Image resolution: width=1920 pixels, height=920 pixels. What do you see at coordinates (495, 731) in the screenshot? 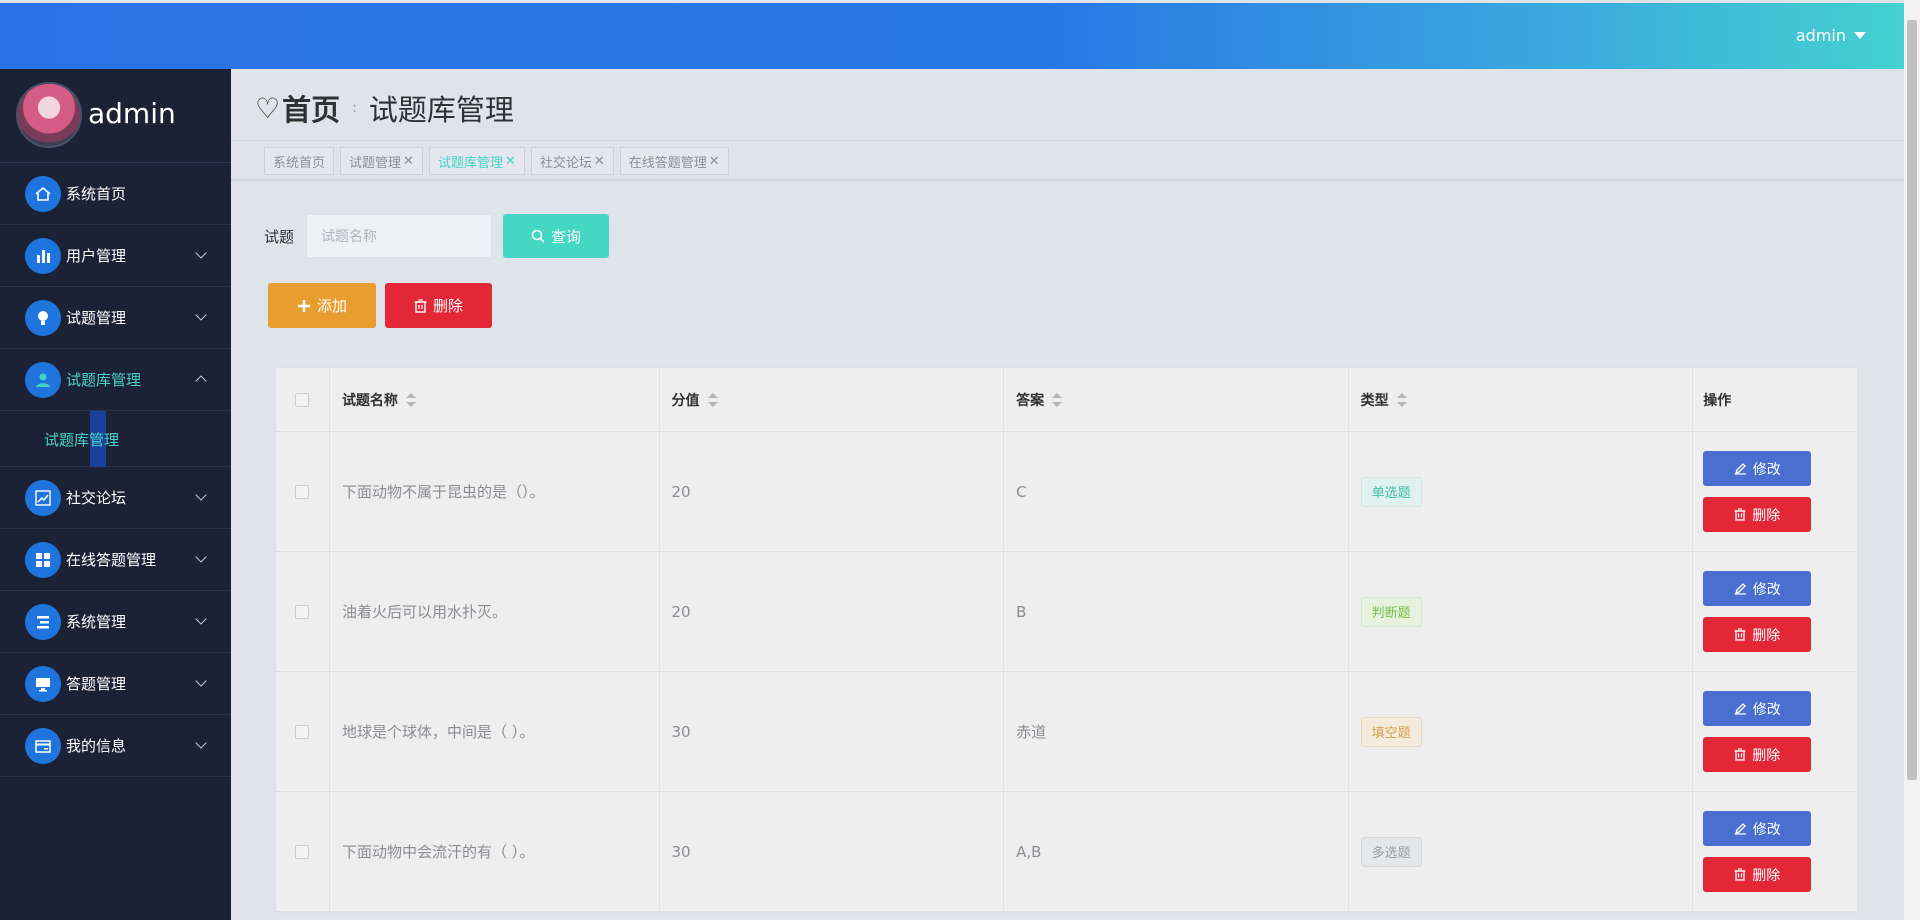
I see `cell-name: 地球是个球体，中间是（ ）。` at bounding box center [495, 731].